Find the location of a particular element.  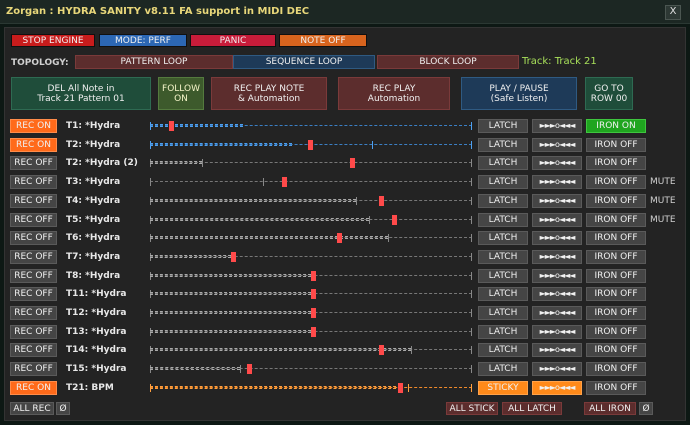

stop-engine-button: STOP ENGINE is located at coordinates (53, 40).